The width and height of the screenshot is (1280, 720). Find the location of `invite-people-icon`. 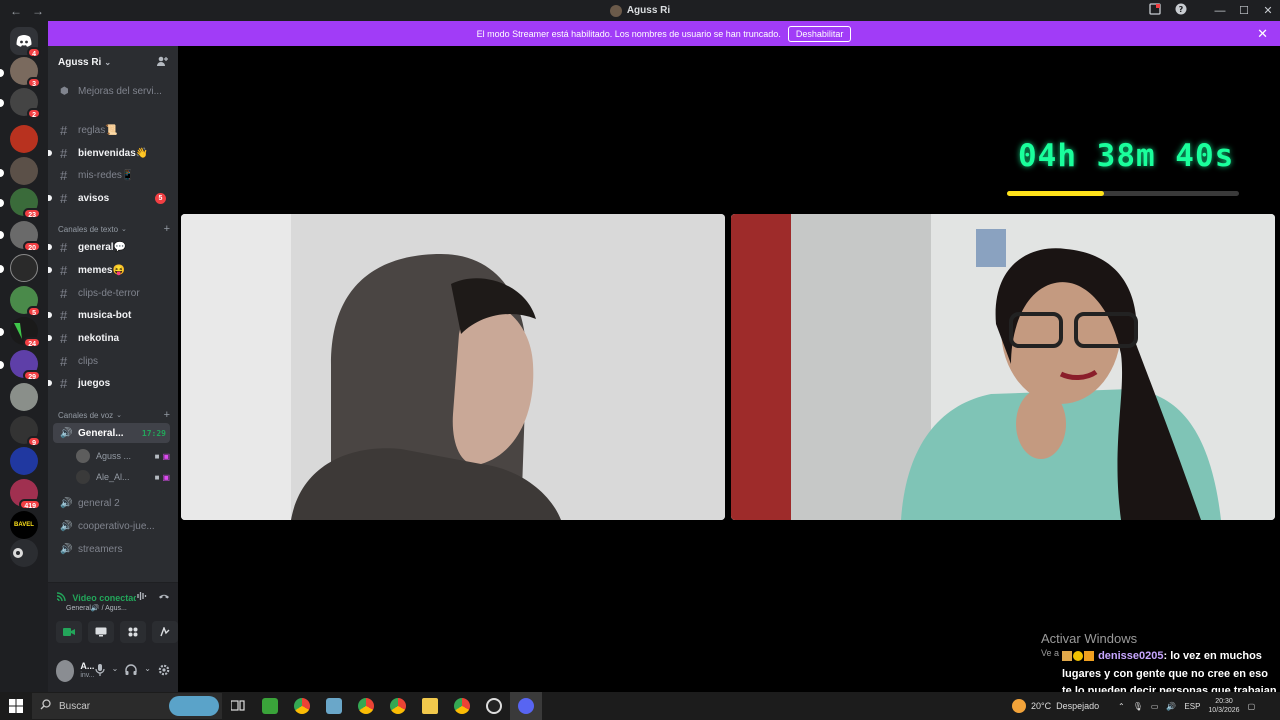

invite-people-icon is located at coordinates (162, 62).